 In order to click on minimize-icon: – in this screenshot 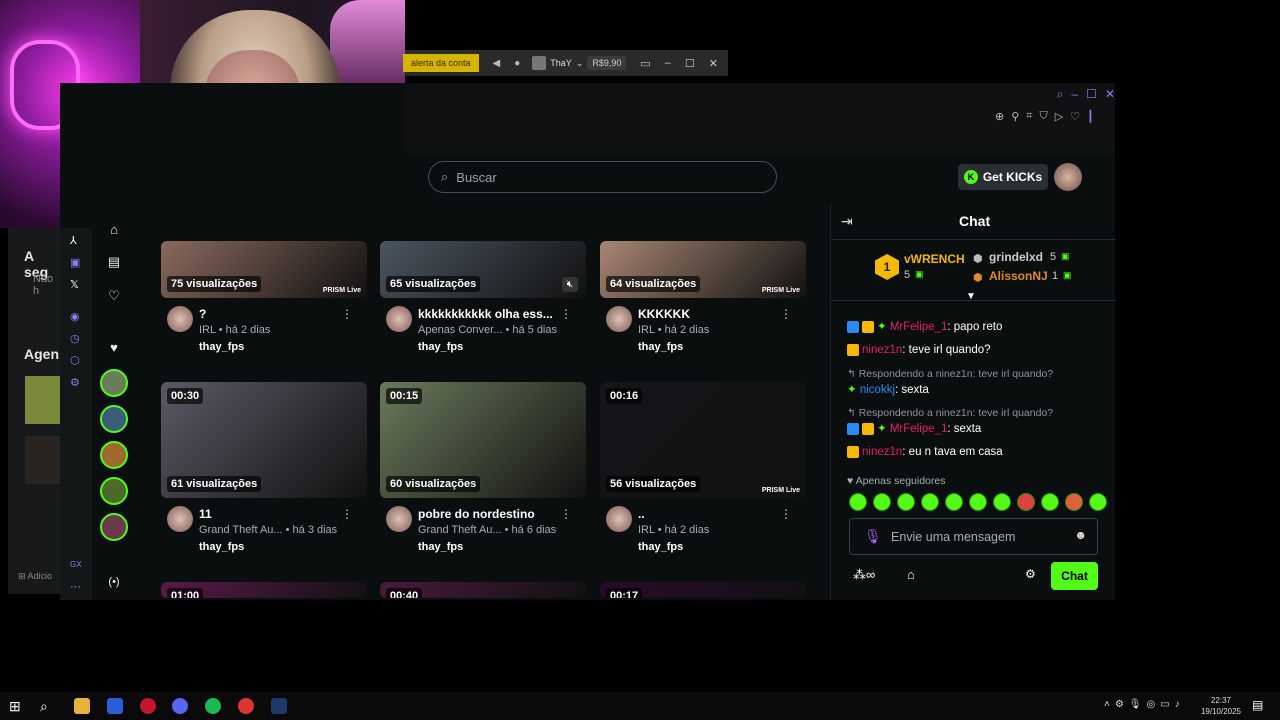, I will do `click(1074, 94)`.